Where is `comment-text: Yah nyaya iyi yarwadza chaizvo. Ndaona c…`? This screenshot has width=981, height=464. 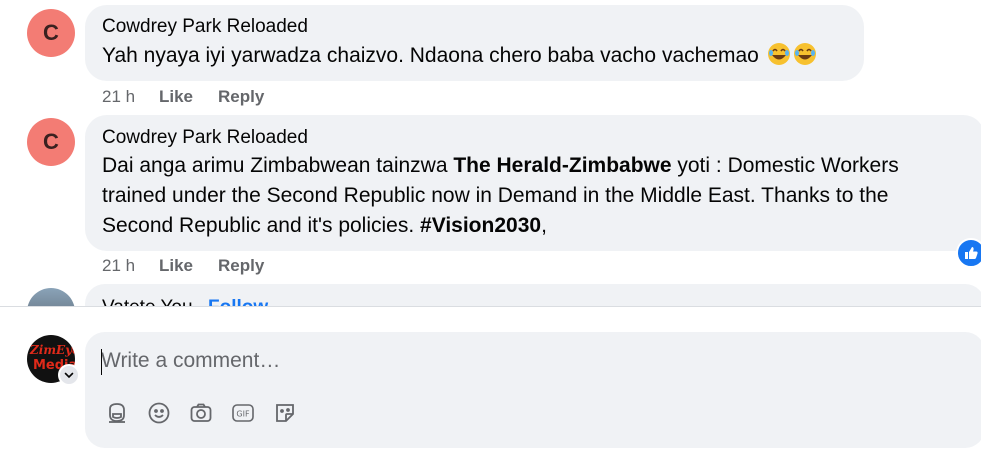
comment-text: Yah nyaya iyi yarwadza chaizvo. Ndaona c… is located at coordinates (475, 56).